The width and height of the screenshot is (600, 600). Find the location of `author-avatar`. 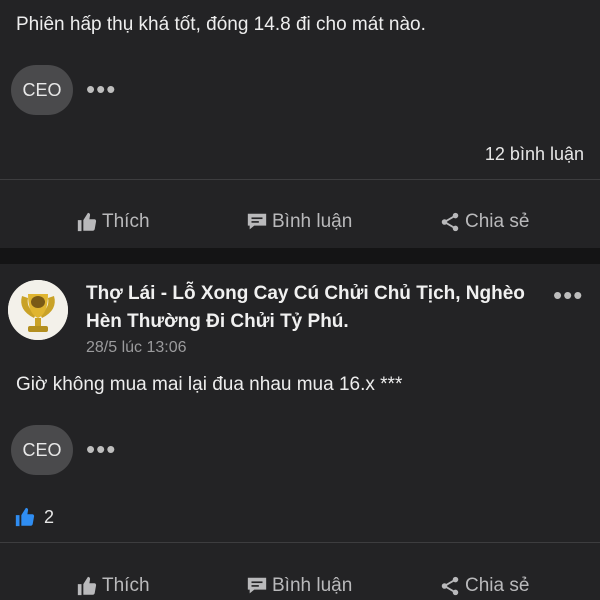

author-avatar is located at coordinates (38, 310).